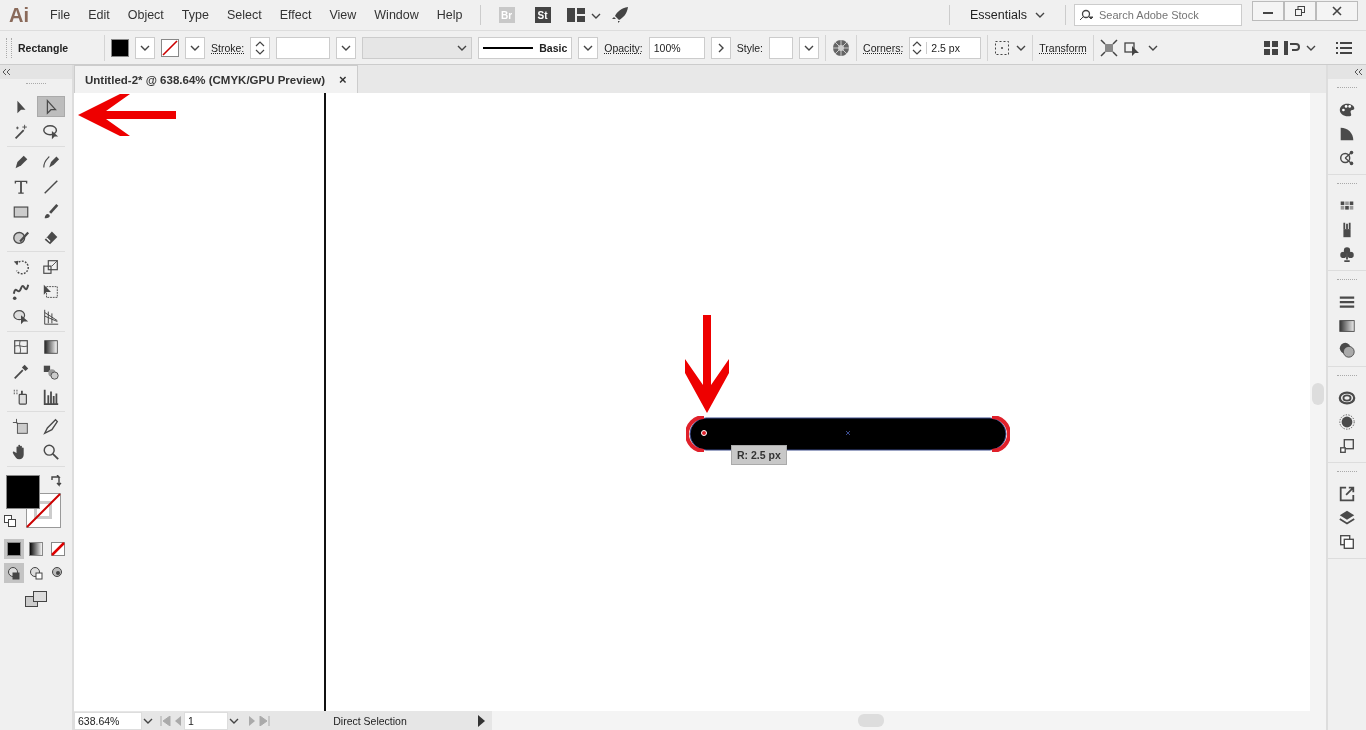 The image size is (1366, 730). Describe the element at coordinates (1347, 494) in the screenshot. I see `export-arrow-icon` at that location.